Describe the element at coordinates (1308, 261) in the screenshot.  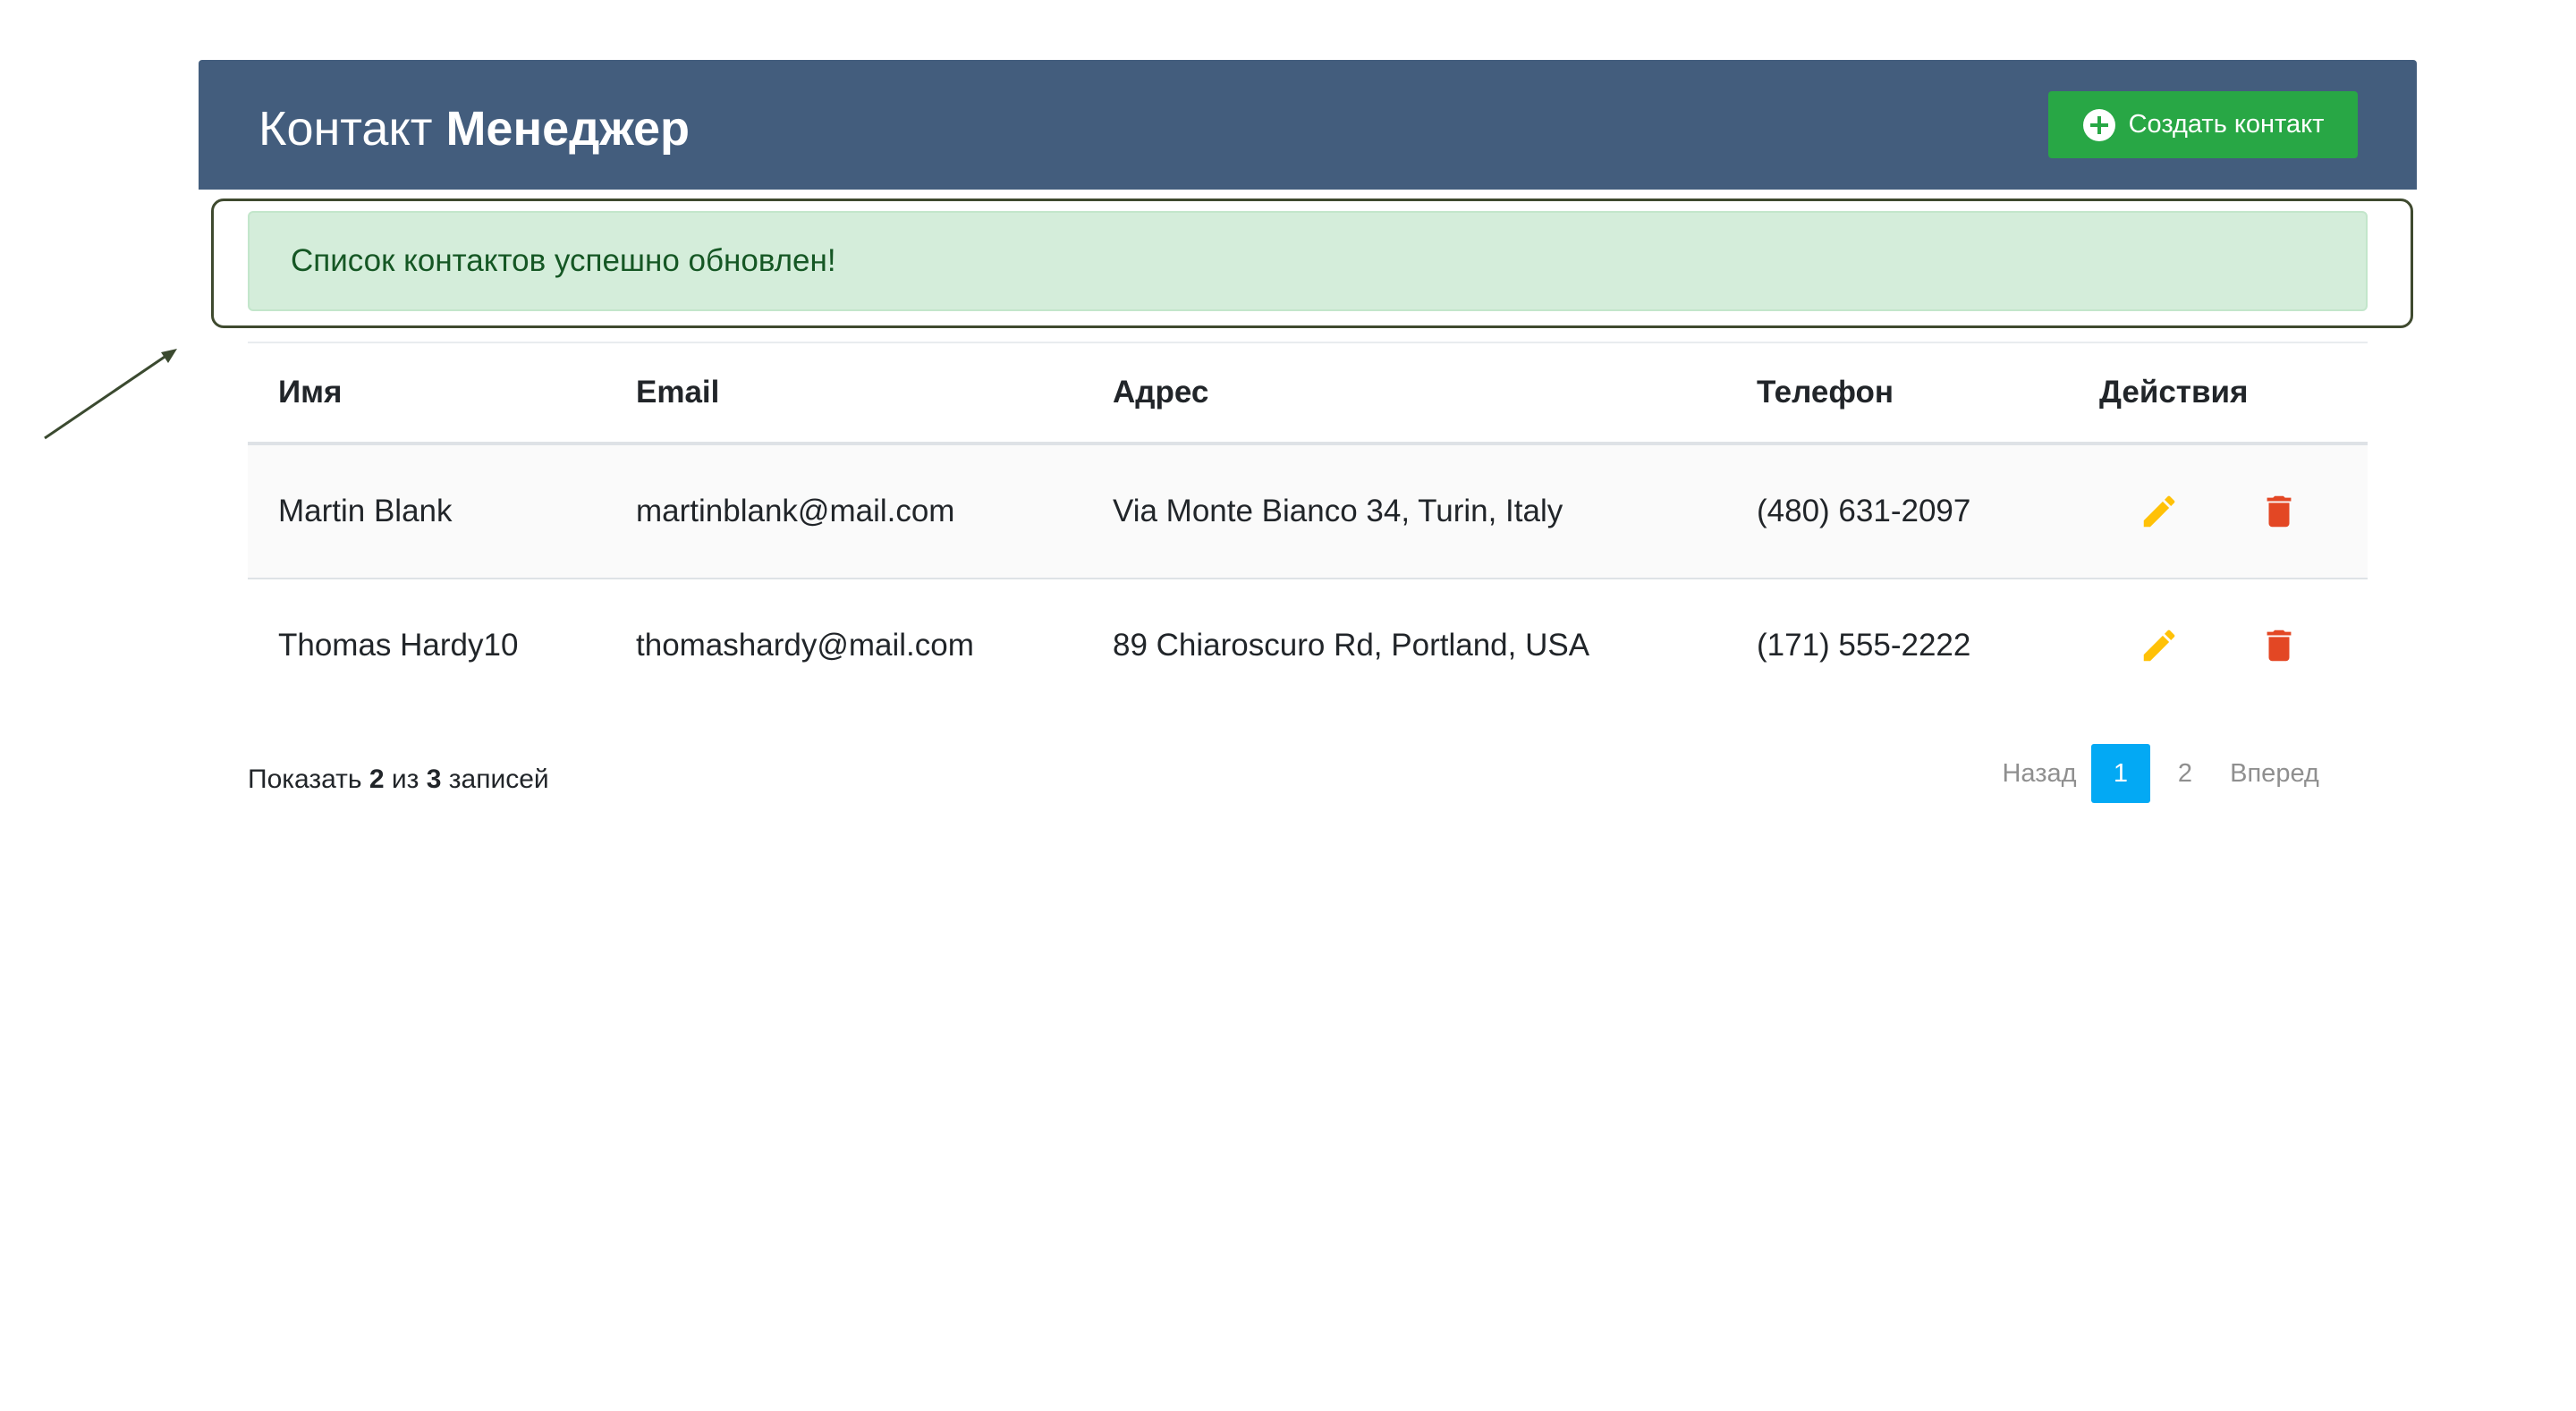
I see `success-alert: Список контактов успешно обновлен!` at that location.